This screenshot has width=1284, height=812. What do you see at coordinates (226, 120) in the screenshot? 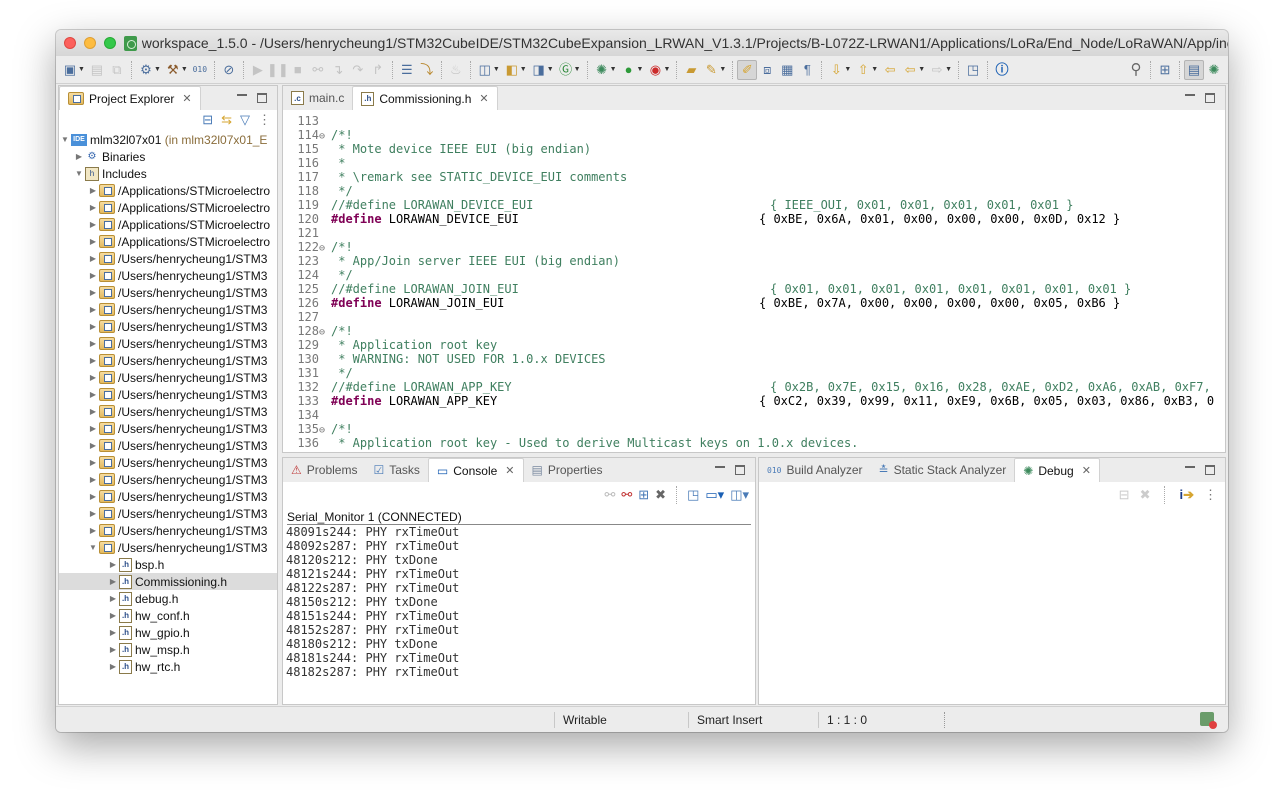
I see `link-with-editor-icon: ⇆` at bounding box center [226, 120].